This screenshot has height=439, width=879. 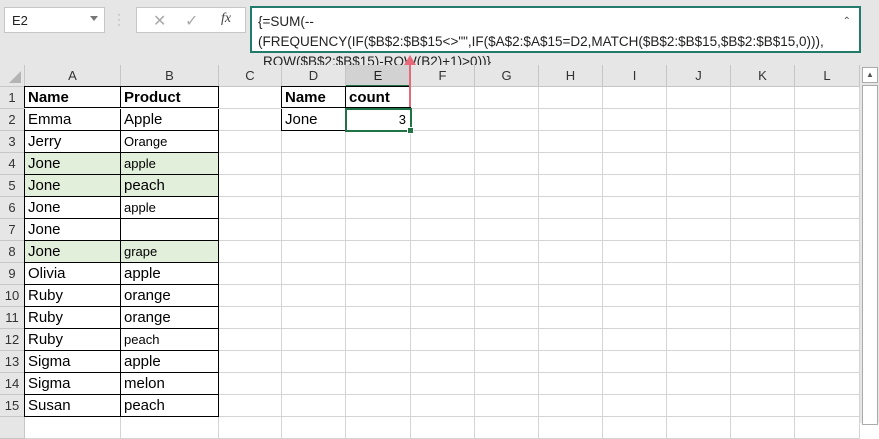 What do you see at coordinates (571, 98) in the screenshot?
I see `cell-H1` at bounding box center [571, 98].